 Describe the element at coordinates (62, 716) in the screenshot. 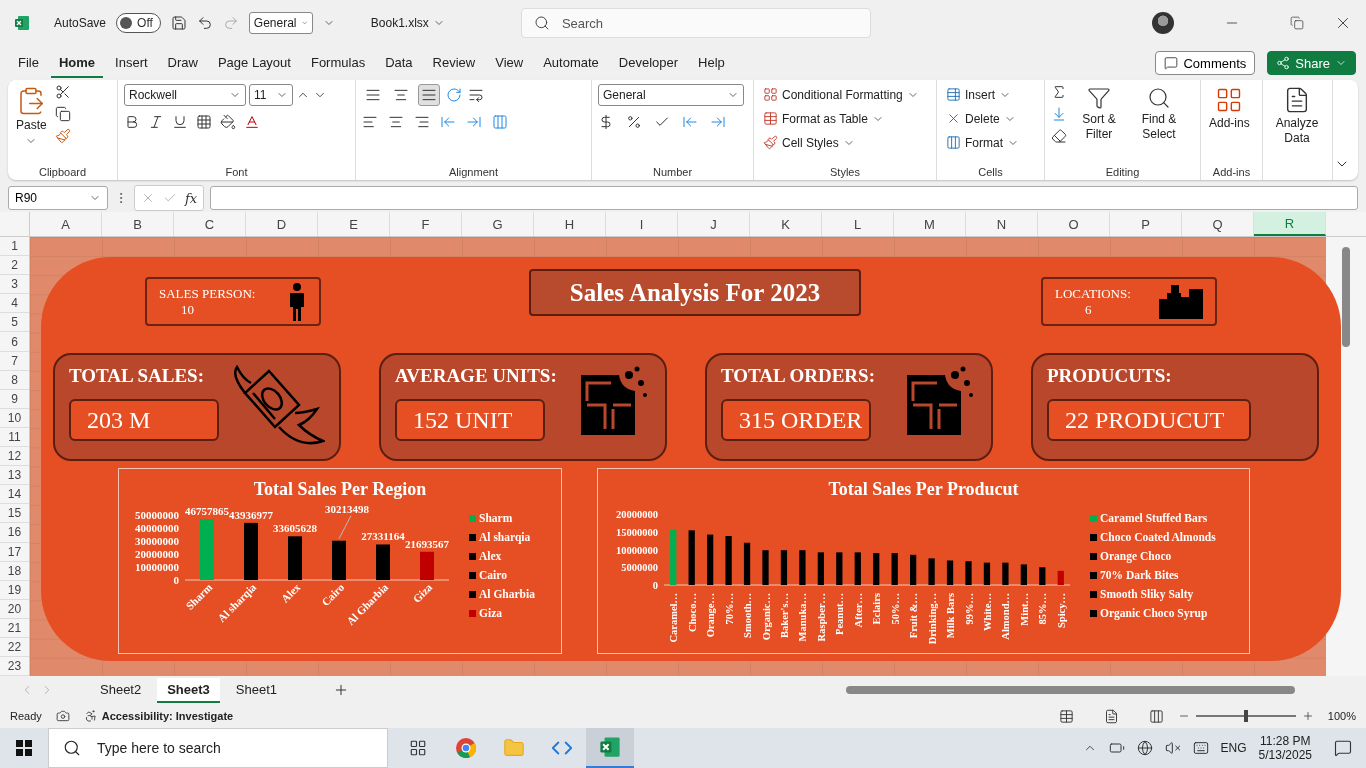

I see `macro-icon` at that location.